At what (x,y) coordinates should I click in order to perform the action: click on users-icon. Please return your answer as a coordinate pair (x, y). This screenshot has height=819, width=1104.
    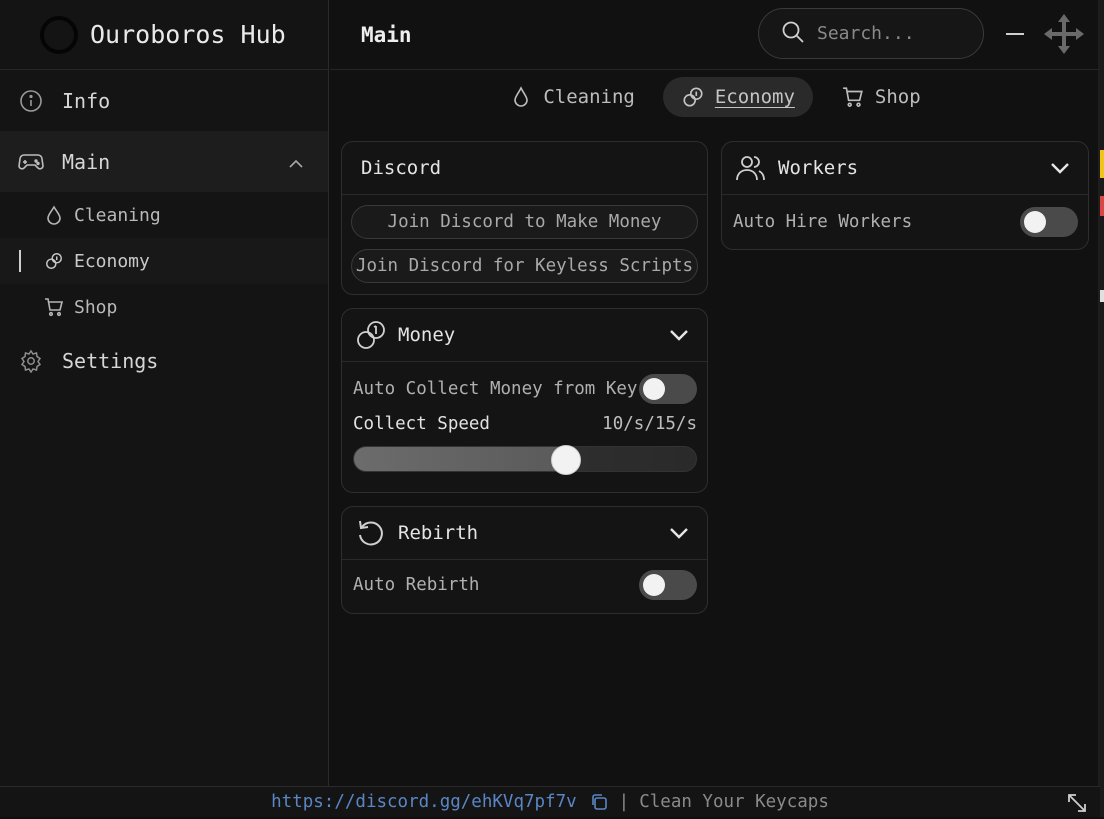
    Looking at the image, I should click on (751, 168).